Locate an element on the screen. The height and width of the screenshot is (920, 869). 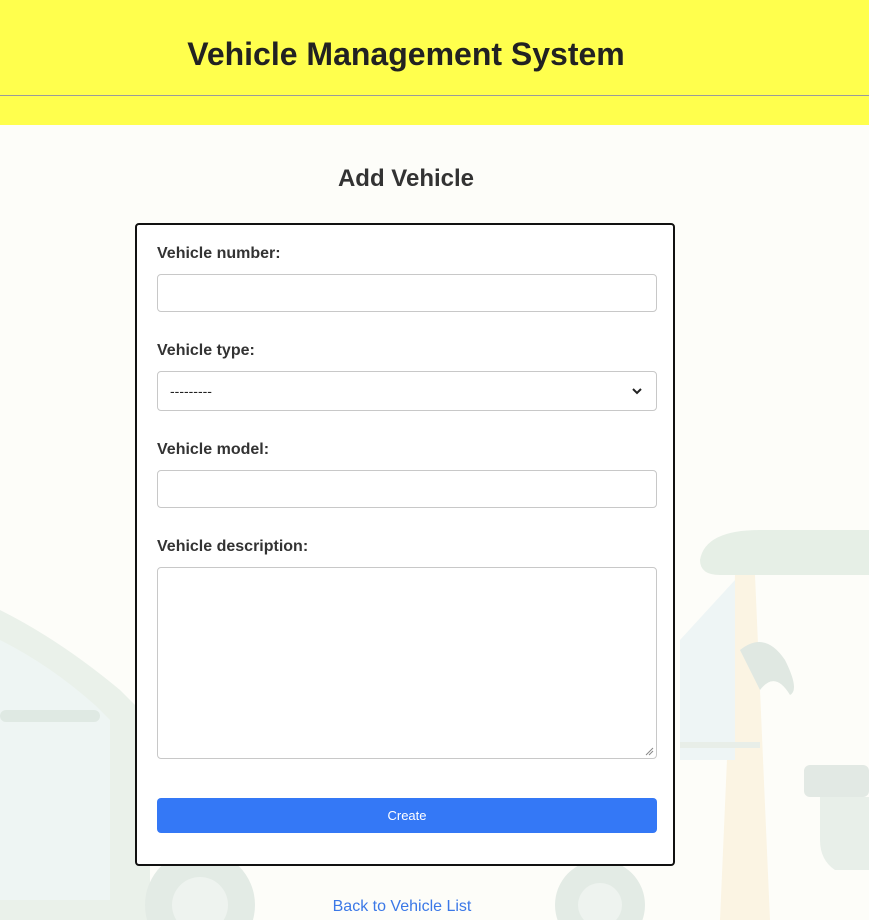
back-to-vehicle-list-link: Back to Vehicle List is located at coordinates (402, 907).